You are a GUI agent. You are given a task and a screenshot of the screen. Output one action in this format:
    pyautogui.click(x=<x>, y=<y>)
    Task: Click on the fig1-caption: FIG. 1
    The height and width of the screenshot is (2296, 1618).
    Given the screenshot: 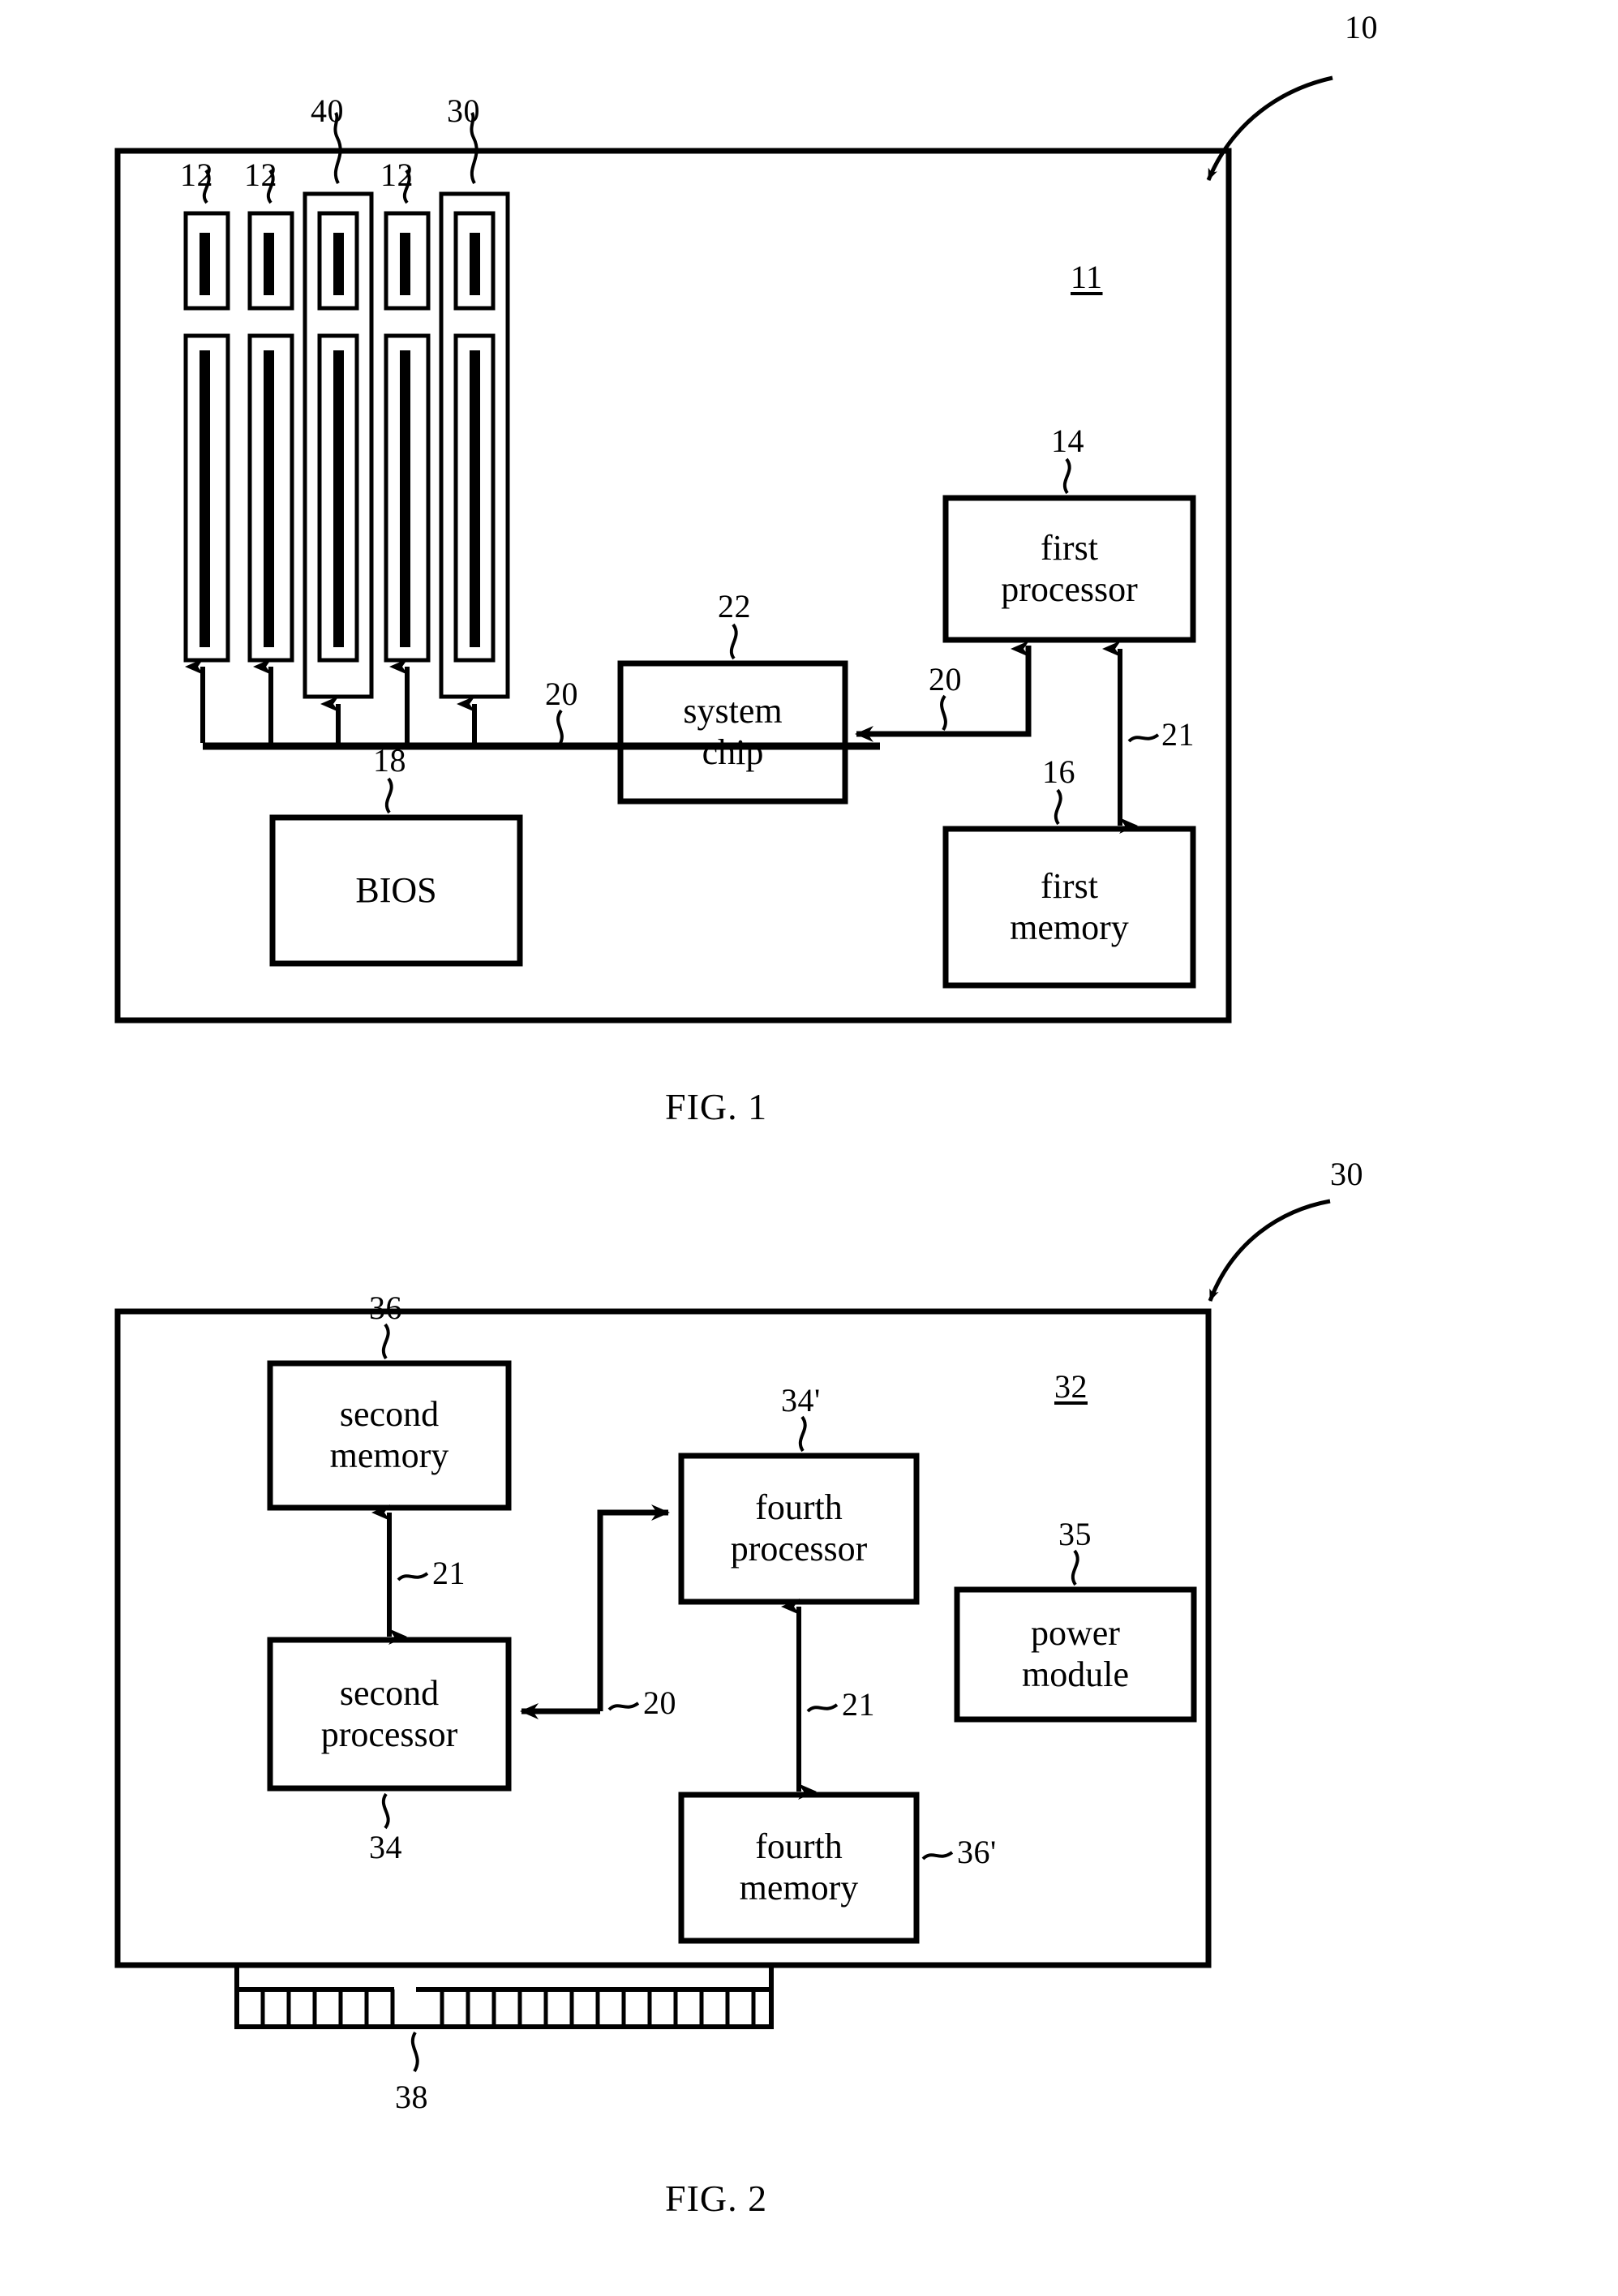 What is the action you would take?
    pyautogui.click(x=716, y=1106)
    